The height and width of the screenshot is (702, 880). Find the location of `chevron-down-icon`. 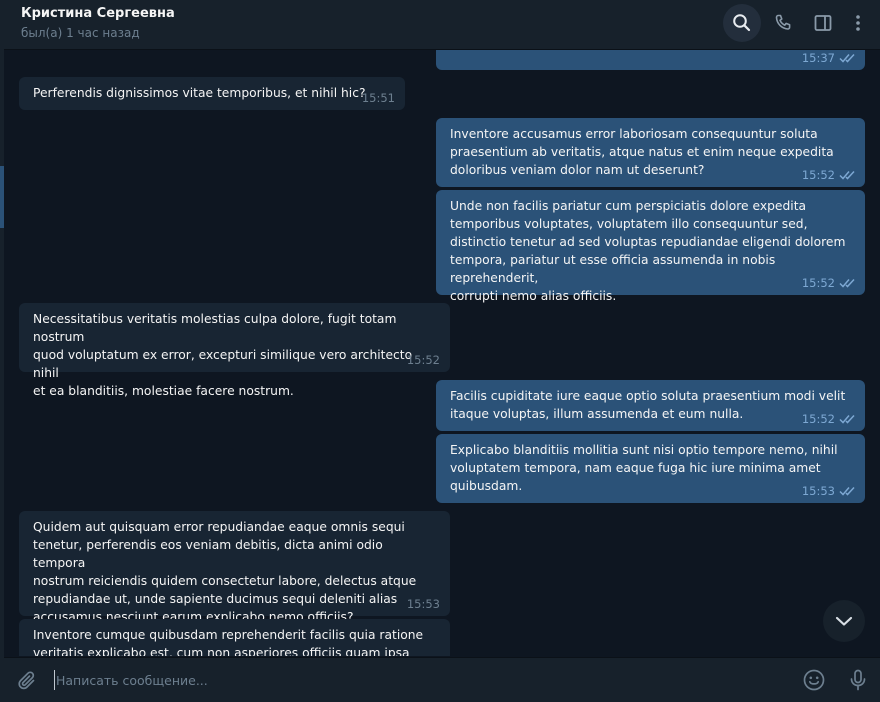

chevron-down-icon is located at coordinates (844, 621).